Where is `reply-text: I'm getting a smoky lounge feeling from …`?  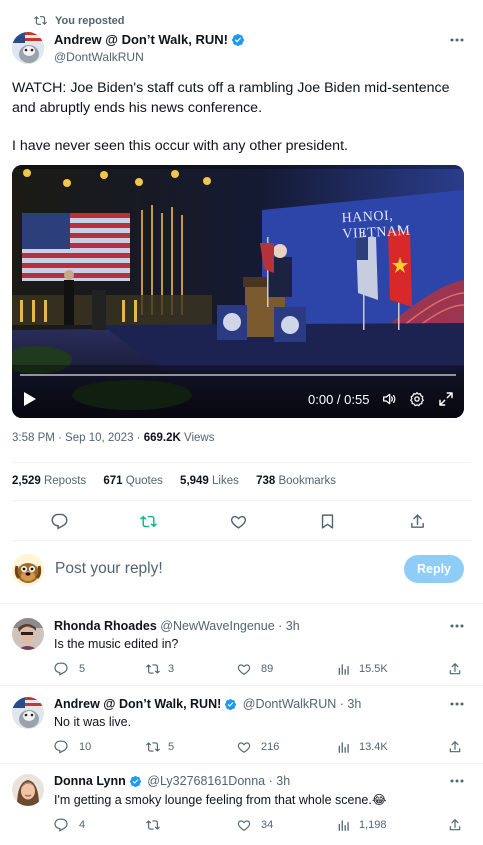
reply-text: I'm getting a smoky lounge feeling from … is located at coordinates (220, 800).